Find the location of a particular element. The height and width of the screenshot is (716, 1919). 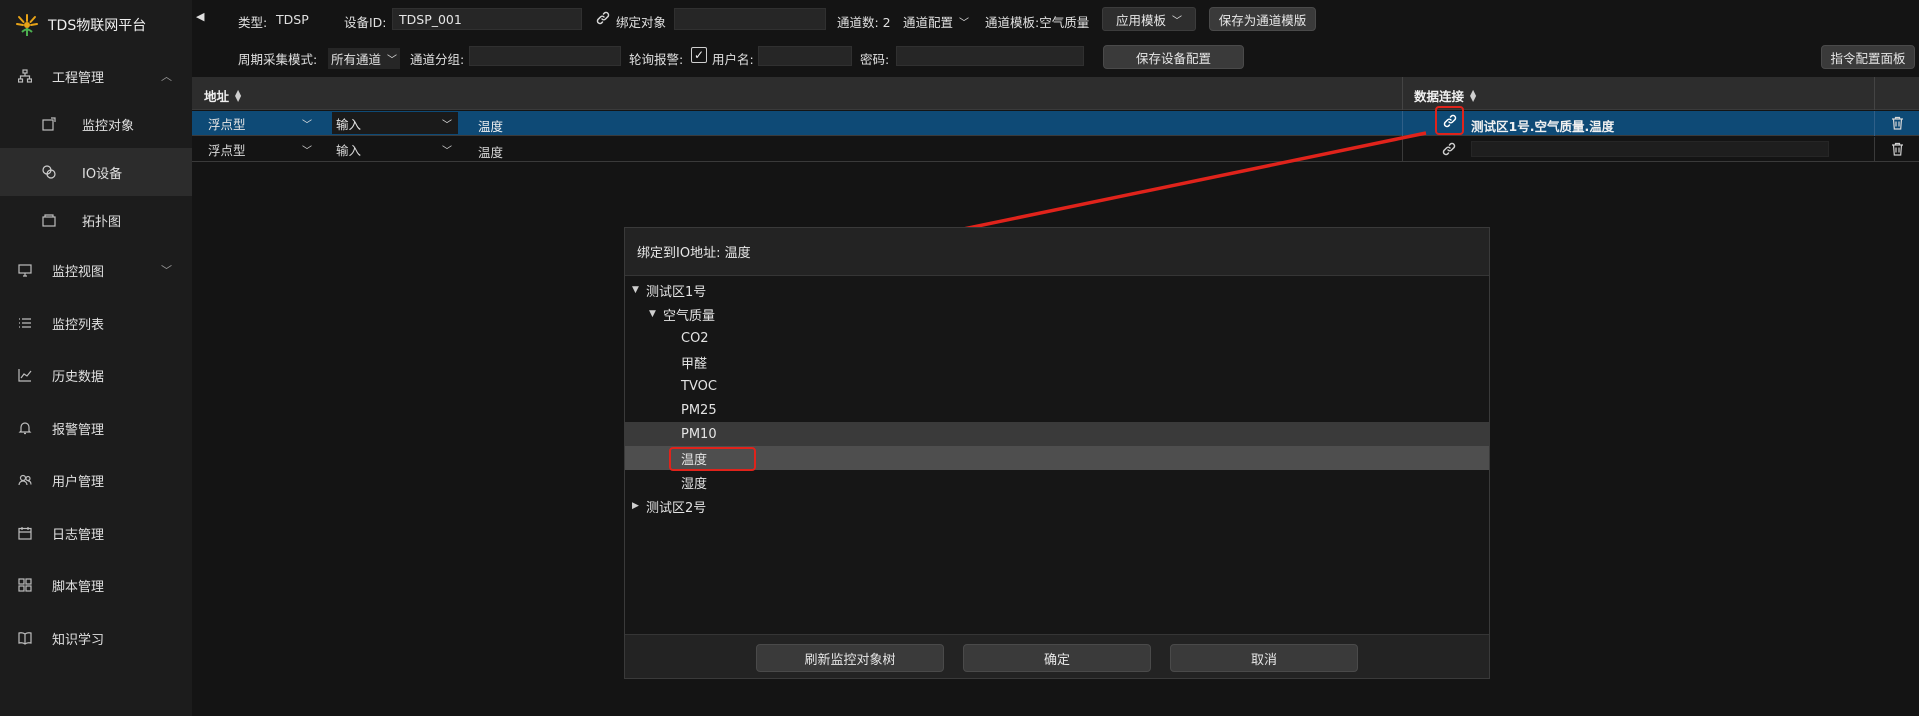

column-header-address: 地址 ▲ ▼ is located at coordinates (222, 95).